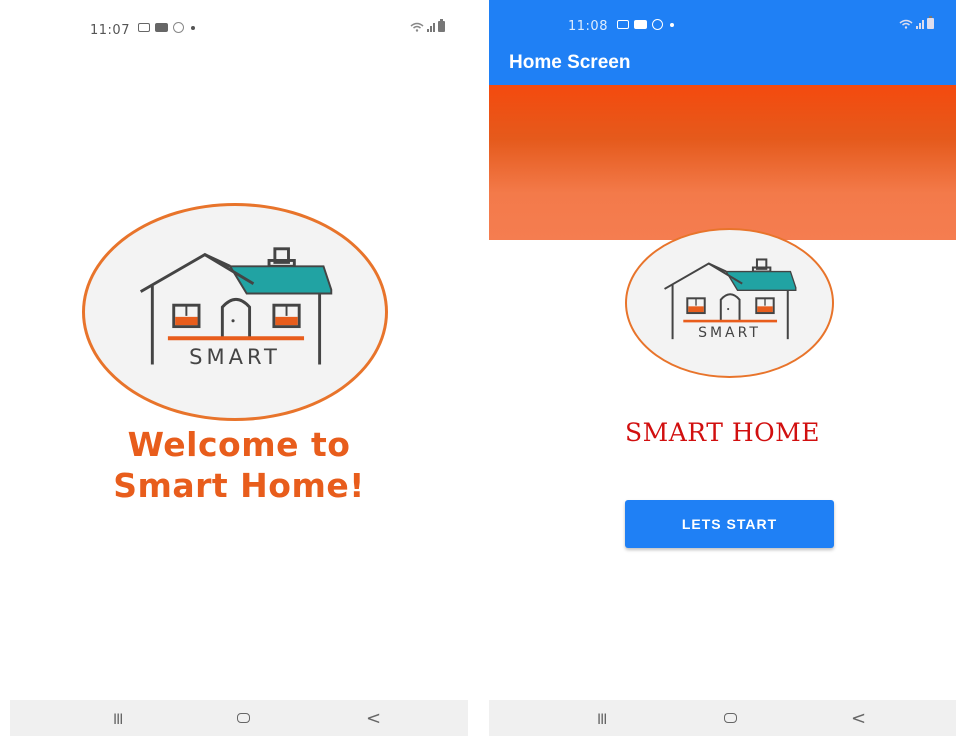 The height and width of the screenshot is (736, 956). Describe the element at coordinates (722, 42) in the screenshot. I see `app-bar: 11:08 Home Screen` at that location.